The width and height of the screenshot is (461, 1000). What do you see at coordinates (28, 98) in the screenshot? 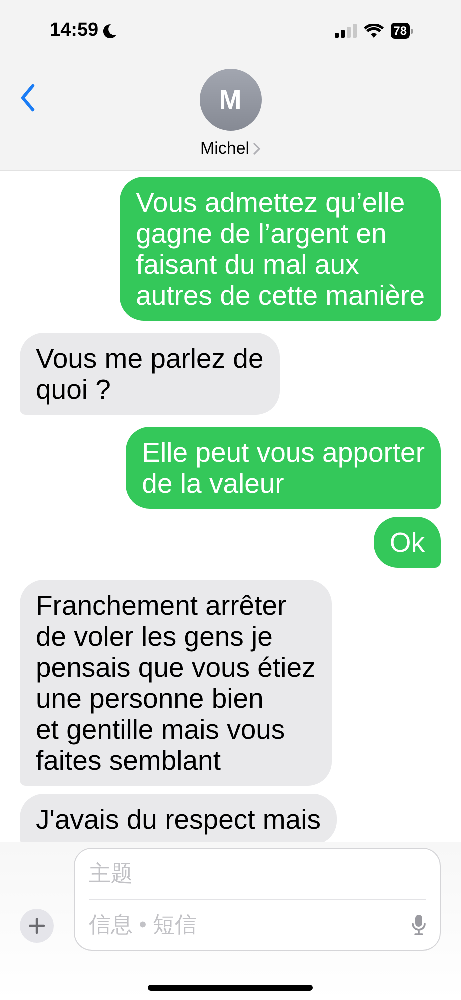
I see `back-icon` at bounding box center [28, 98].